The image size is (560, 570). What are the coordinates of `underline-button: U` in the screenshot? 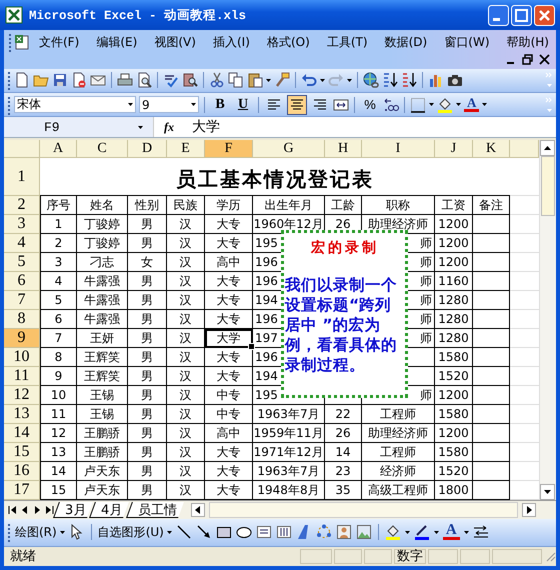 It's located at (243, 104).